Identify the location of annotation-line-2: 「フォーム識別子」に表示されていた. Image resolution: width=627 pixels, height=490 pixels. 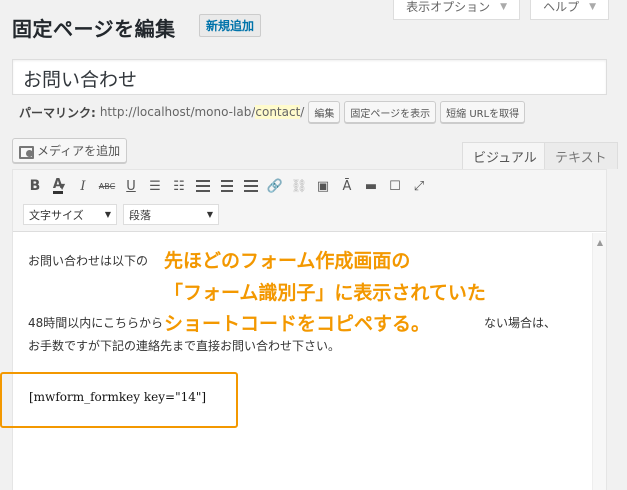
(325, 293).